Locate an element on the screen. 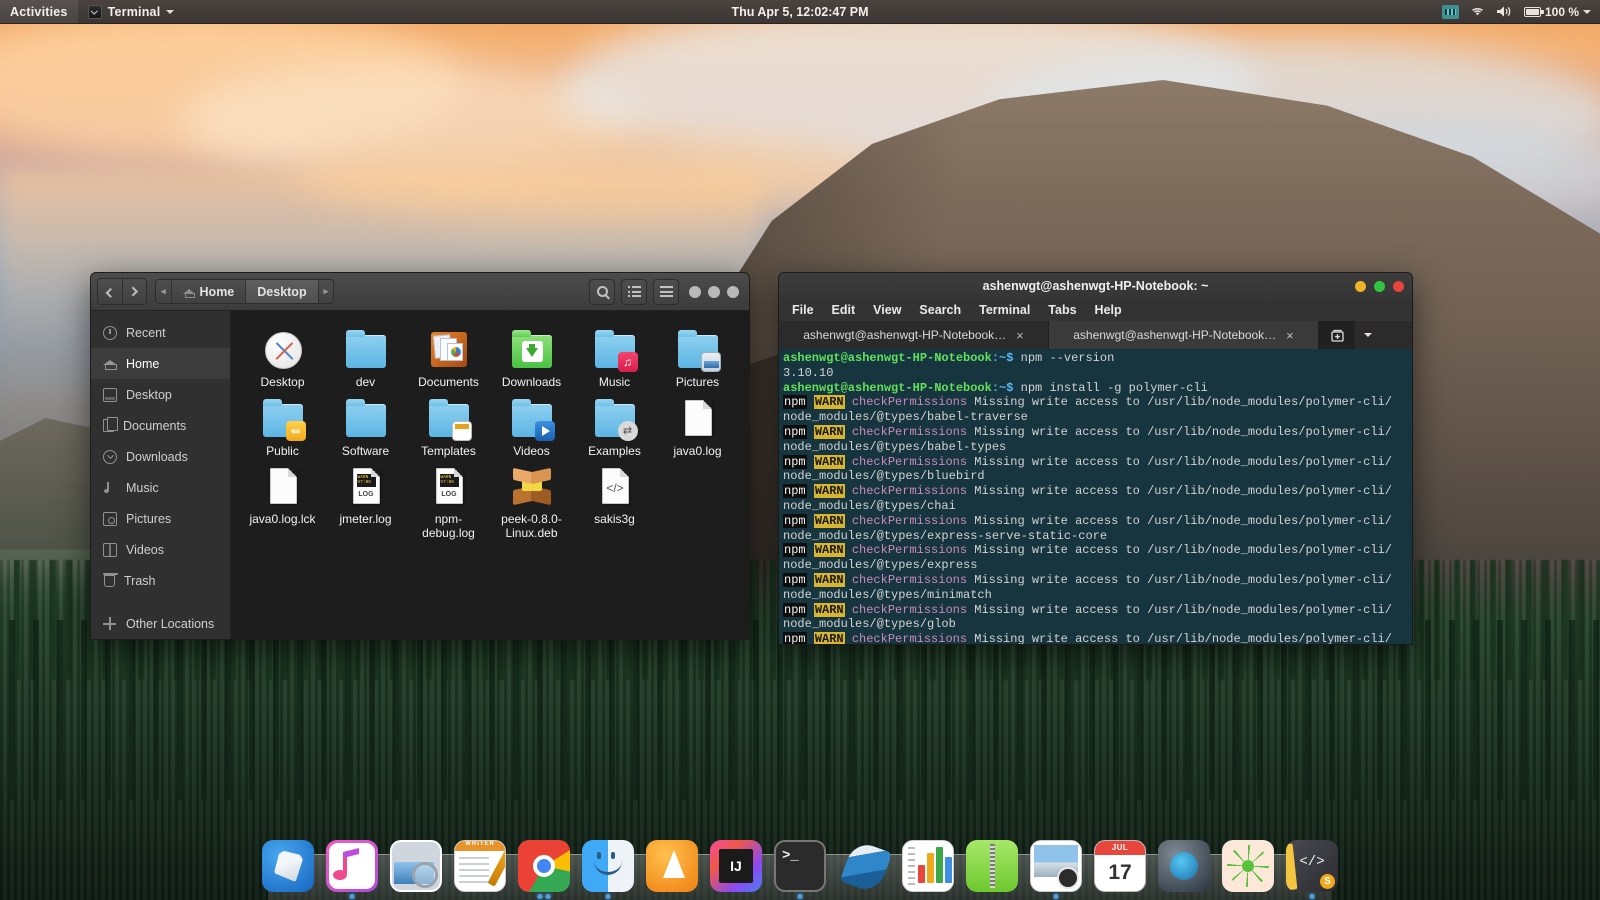  dock-item-writer: WRITER is located at coordinates (480, 866).